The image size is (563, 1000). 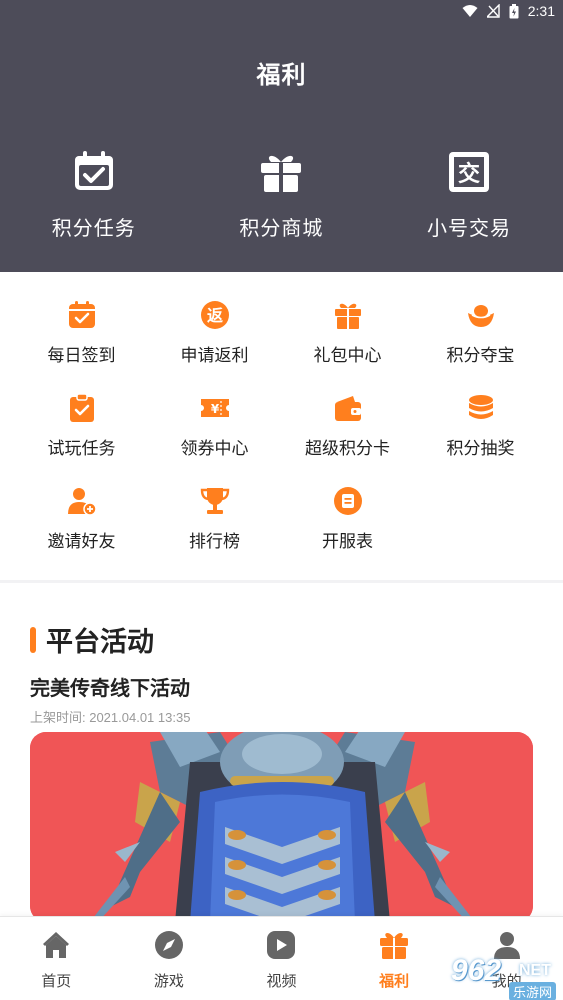 What do you see at coordinates (469, 195) in the screenshot?
I see `account-trade-button: 交 小号交易` at bounding box center [469, 195].